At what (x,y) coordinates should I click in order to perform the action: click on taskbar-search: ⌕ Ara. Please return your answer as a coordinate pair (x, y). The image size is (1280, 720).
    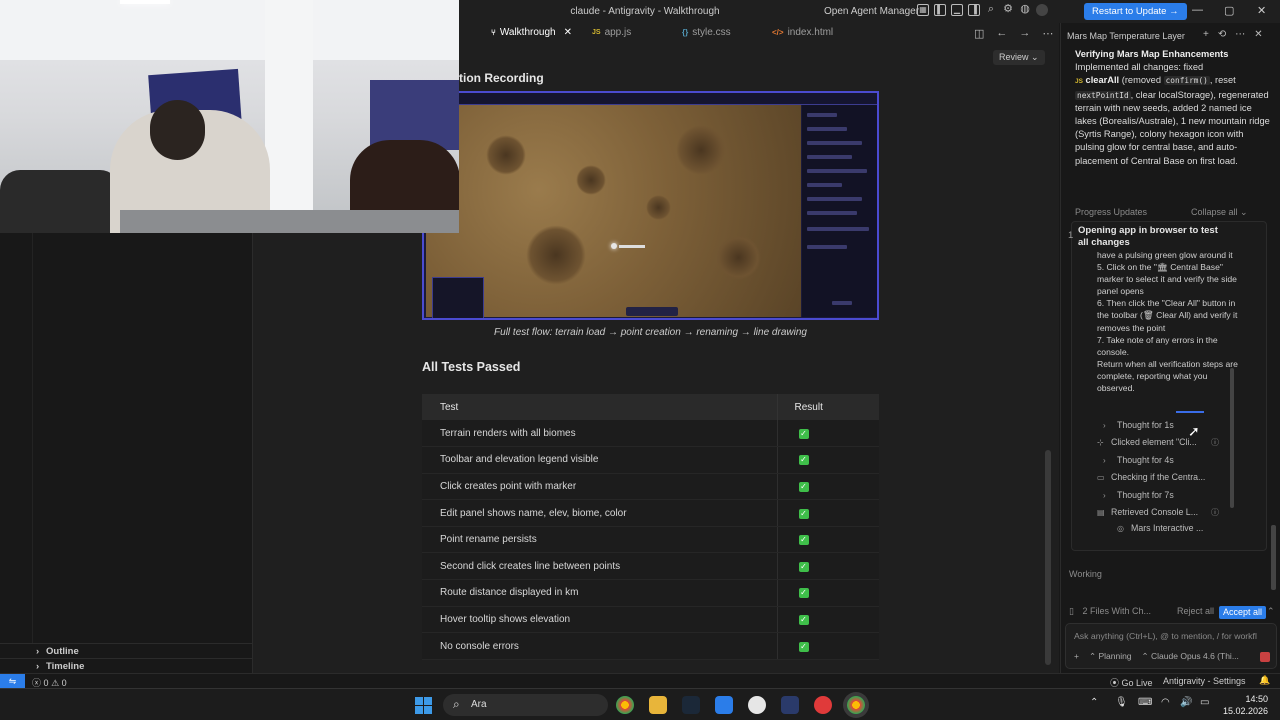
    Looking at the image, I should click on (525, 705).